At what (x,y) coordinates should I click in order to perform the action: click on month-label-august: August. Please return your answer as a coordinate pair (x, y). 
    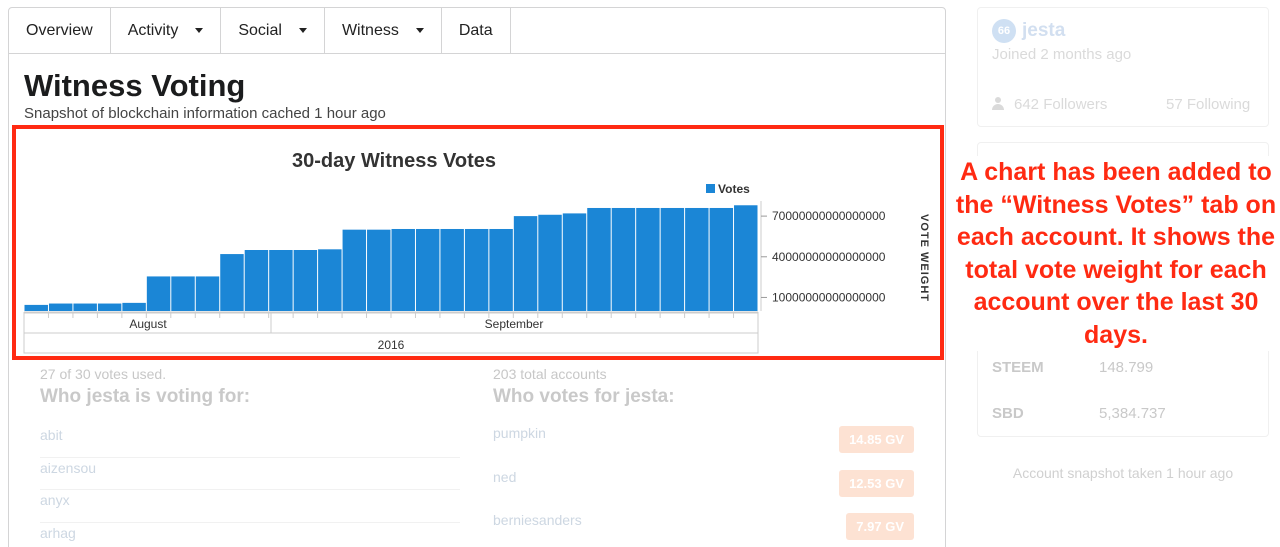
    Looking at the image, I should click on (148, 324).